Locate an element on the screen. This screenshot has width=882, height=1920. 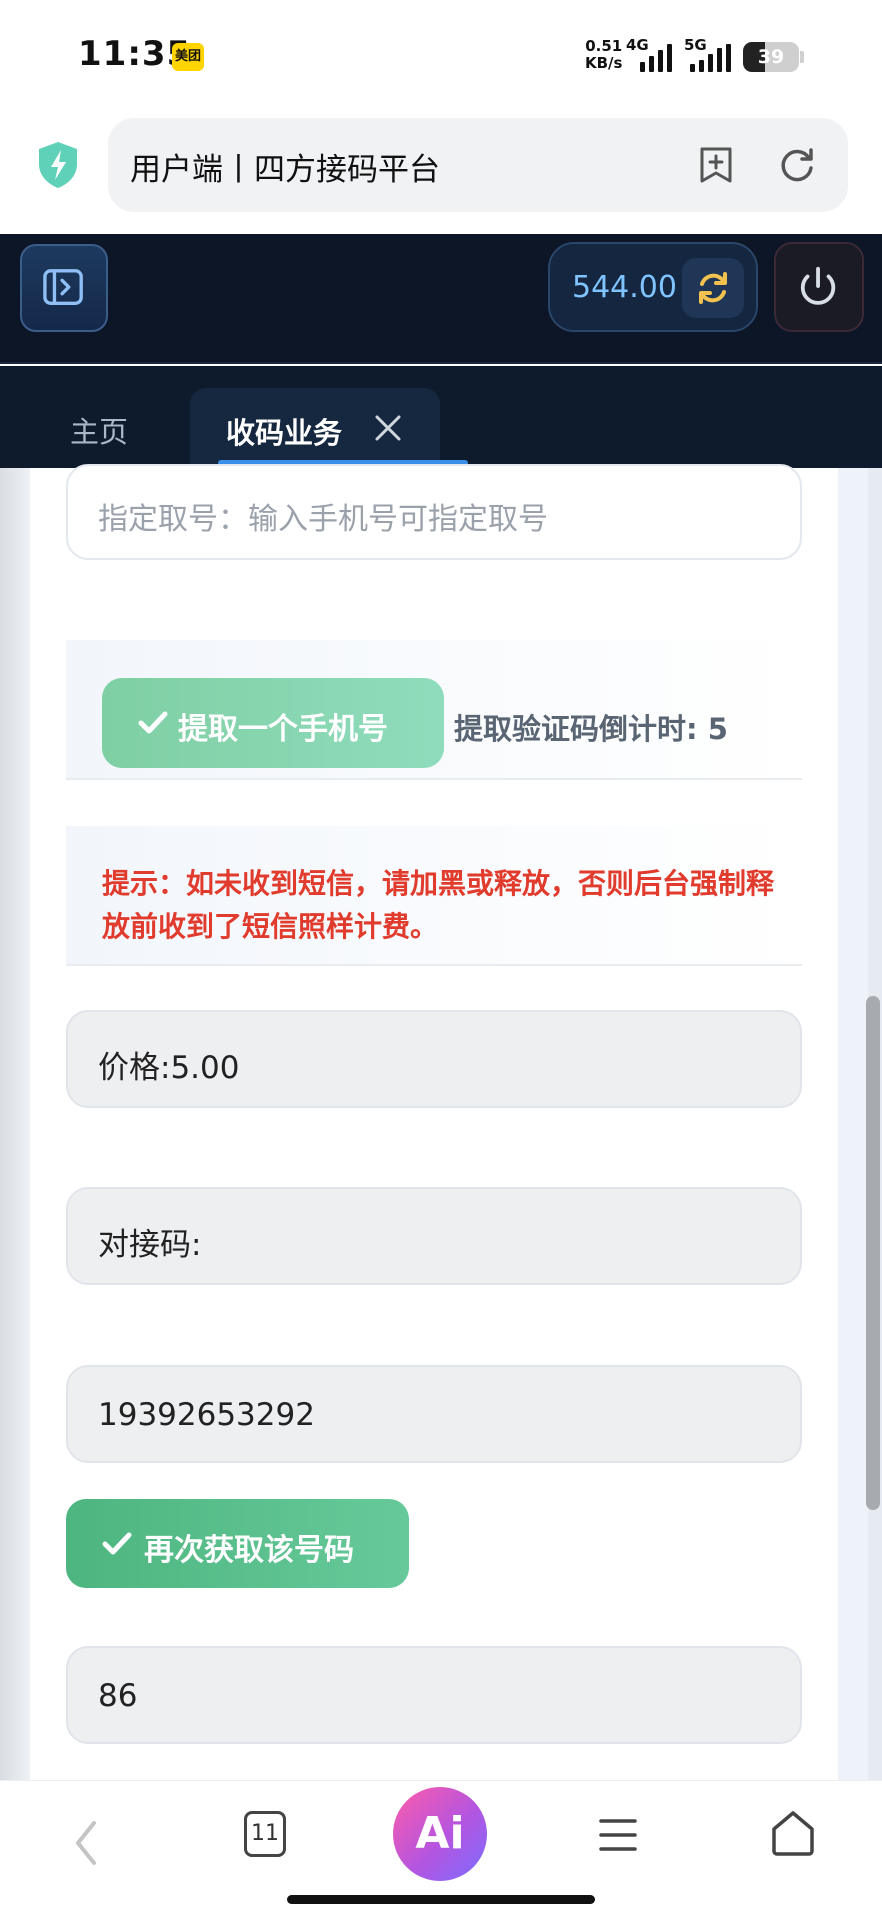
logout-button is located at coordinates (819, 287).